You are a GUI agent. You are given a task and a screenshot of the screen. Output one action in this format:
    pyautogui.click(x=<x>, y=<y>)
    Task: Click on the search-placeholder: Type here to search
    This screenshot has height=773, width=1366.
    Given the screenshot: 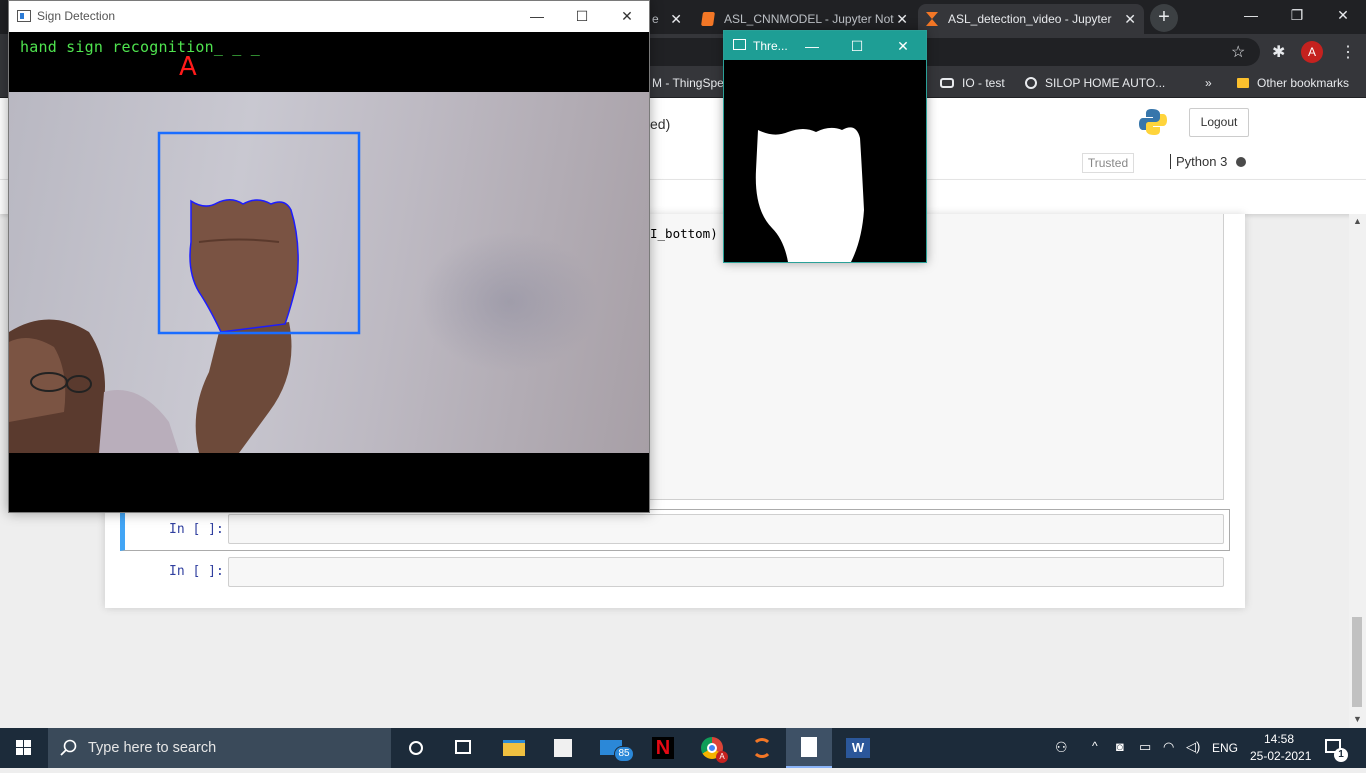 What is the action you would take?
    pyautogui.click(x=152, y=748)
    